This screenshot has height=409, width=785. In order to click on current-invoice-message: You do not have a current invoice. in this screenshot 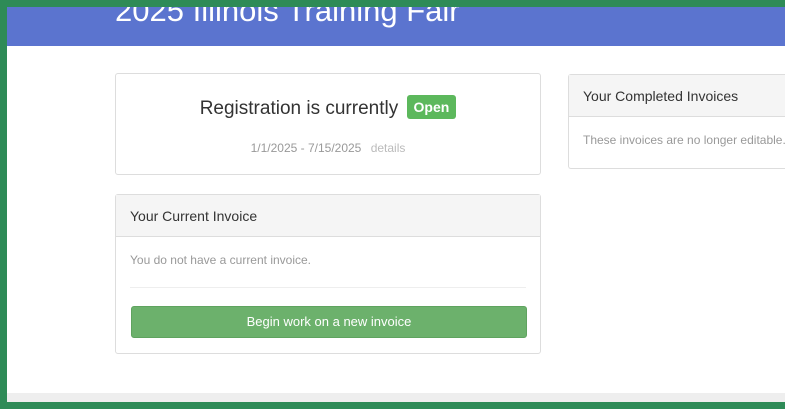, I will do `click(221, 260)`.